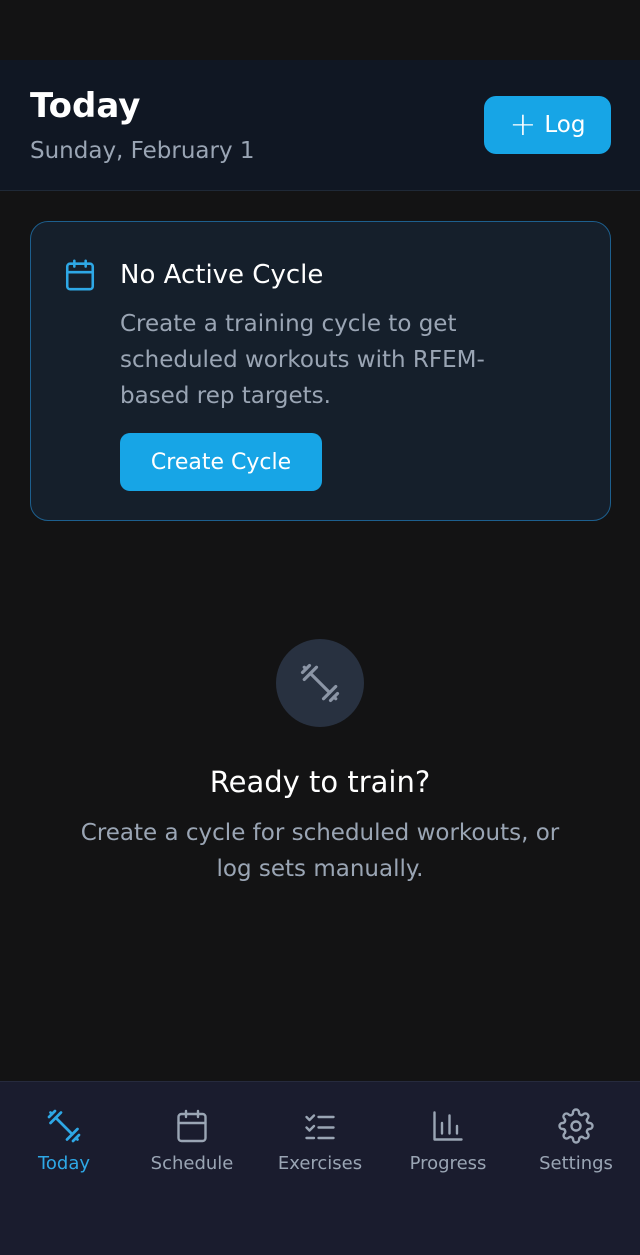 The image size is (640, 1255). What do you see at coordinates (448, 1148) in the screenshot?
I see `nav-item-progress: Progress` at bounding box center [448, 1148].